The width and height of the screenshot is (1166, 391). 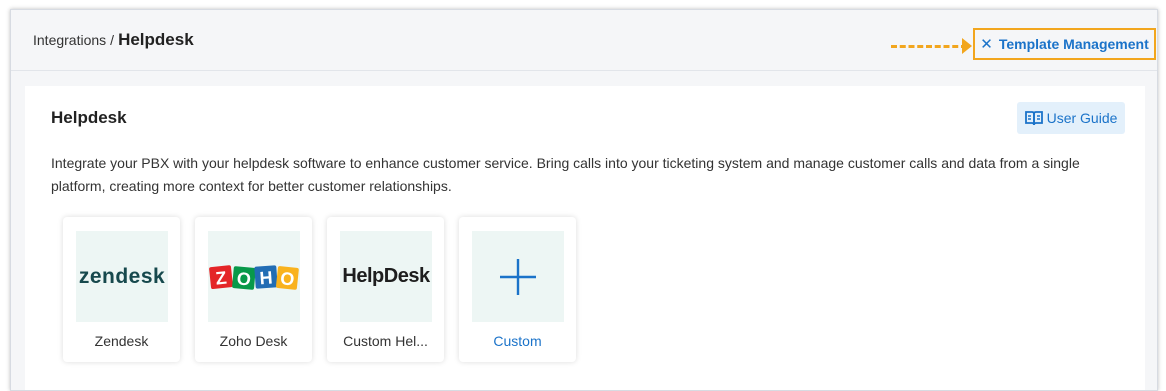 What do you see at coordinates (1082, 118) in the screenshot?
I see `user-guide-label: User Guide` at bounding box center [1082, 118].